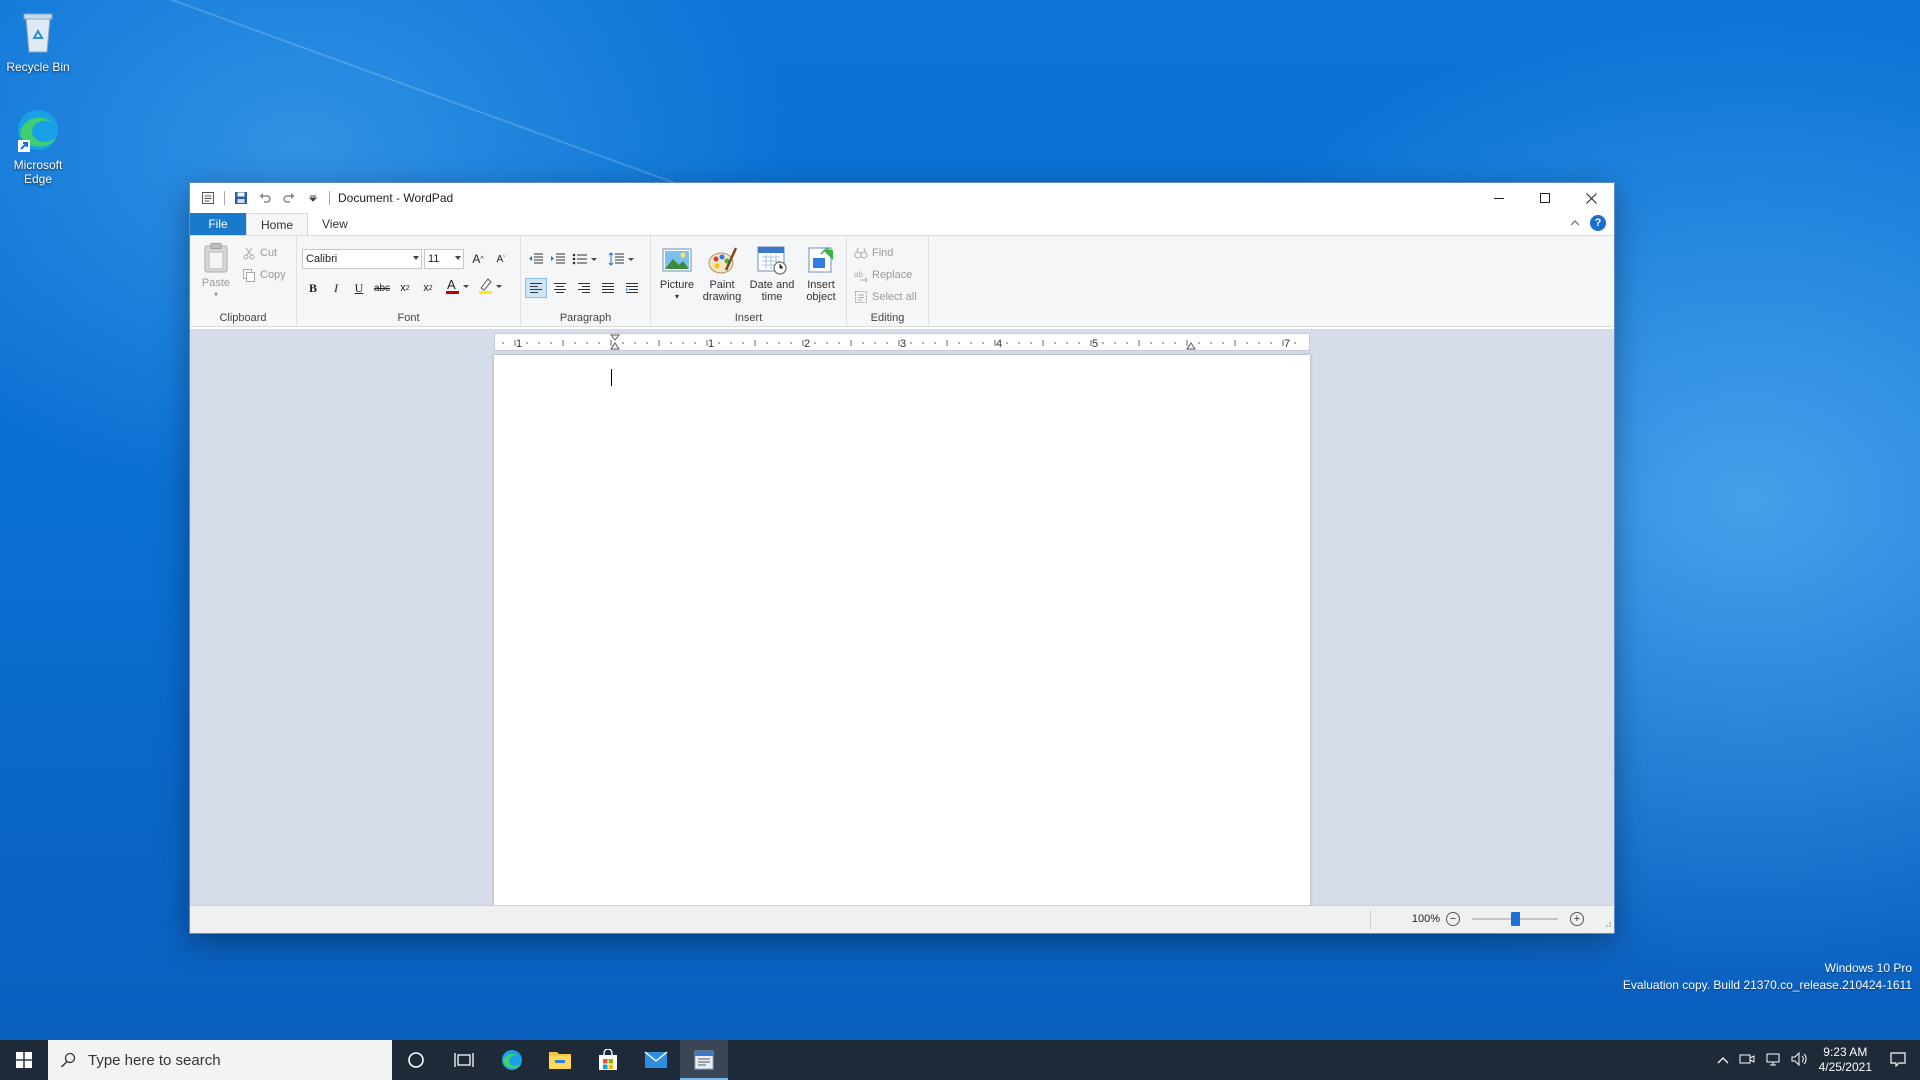  I want to click on group-paragraph: Paragraph, so click(586, 281).